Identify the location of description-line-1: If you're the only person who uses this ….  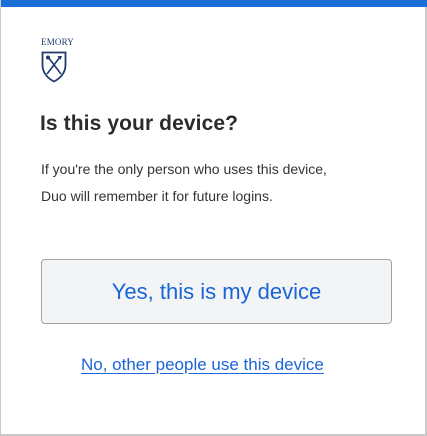
(184, 169).